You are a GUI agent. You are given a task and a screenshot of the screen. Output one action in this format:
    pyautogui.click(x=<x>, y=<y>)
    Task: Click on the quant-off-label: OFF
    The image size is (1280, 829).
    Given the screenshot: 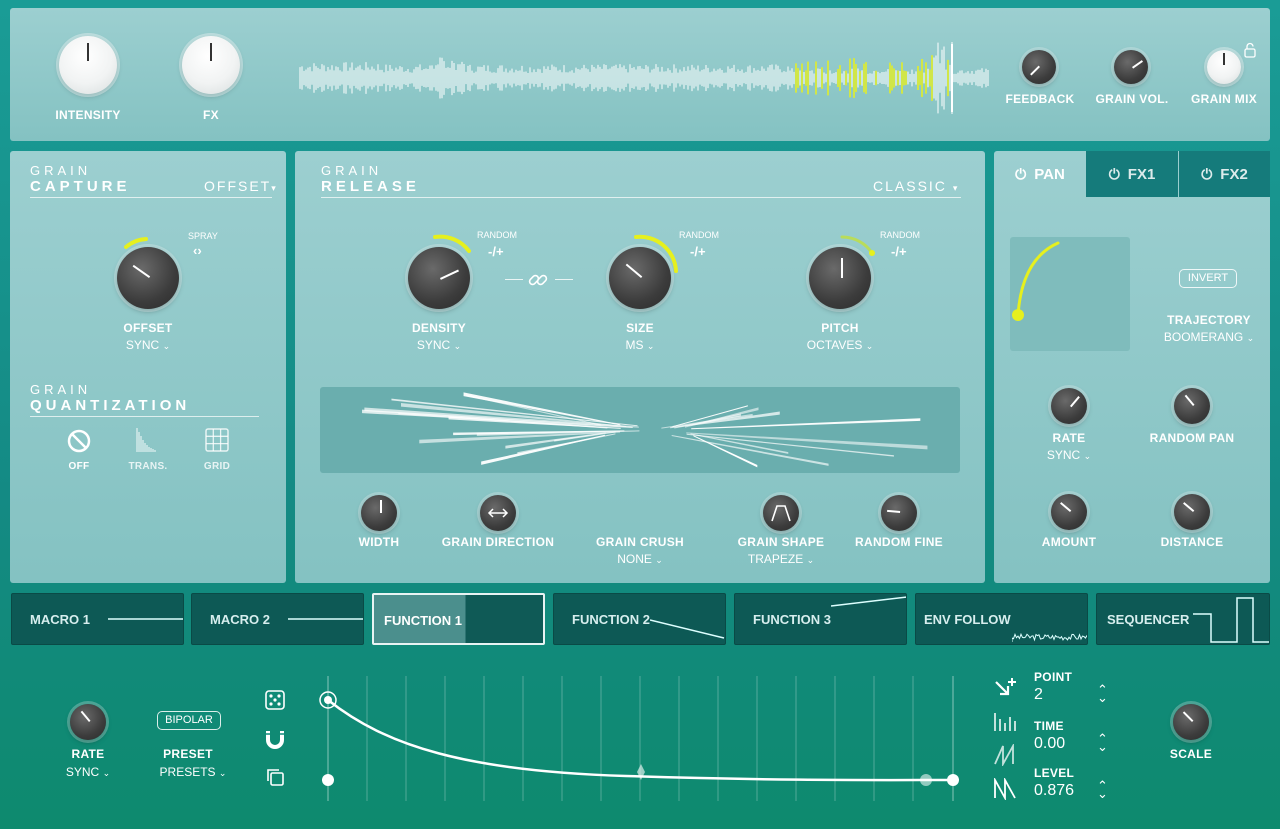 What is the action you would take?
    pyautogui.click(x=79, y=466)
    